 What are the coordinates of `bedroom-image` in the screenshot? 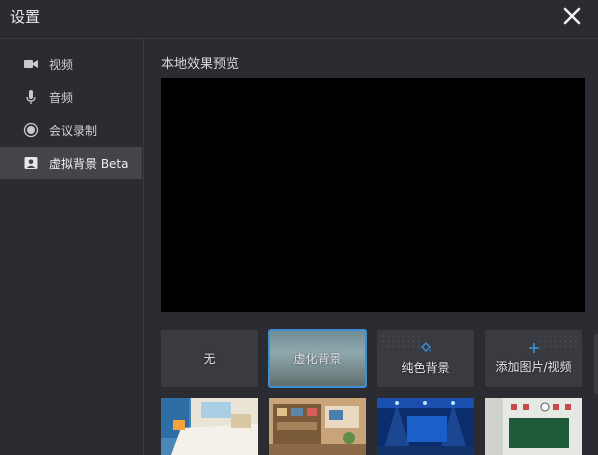 It's located at (209, 426).